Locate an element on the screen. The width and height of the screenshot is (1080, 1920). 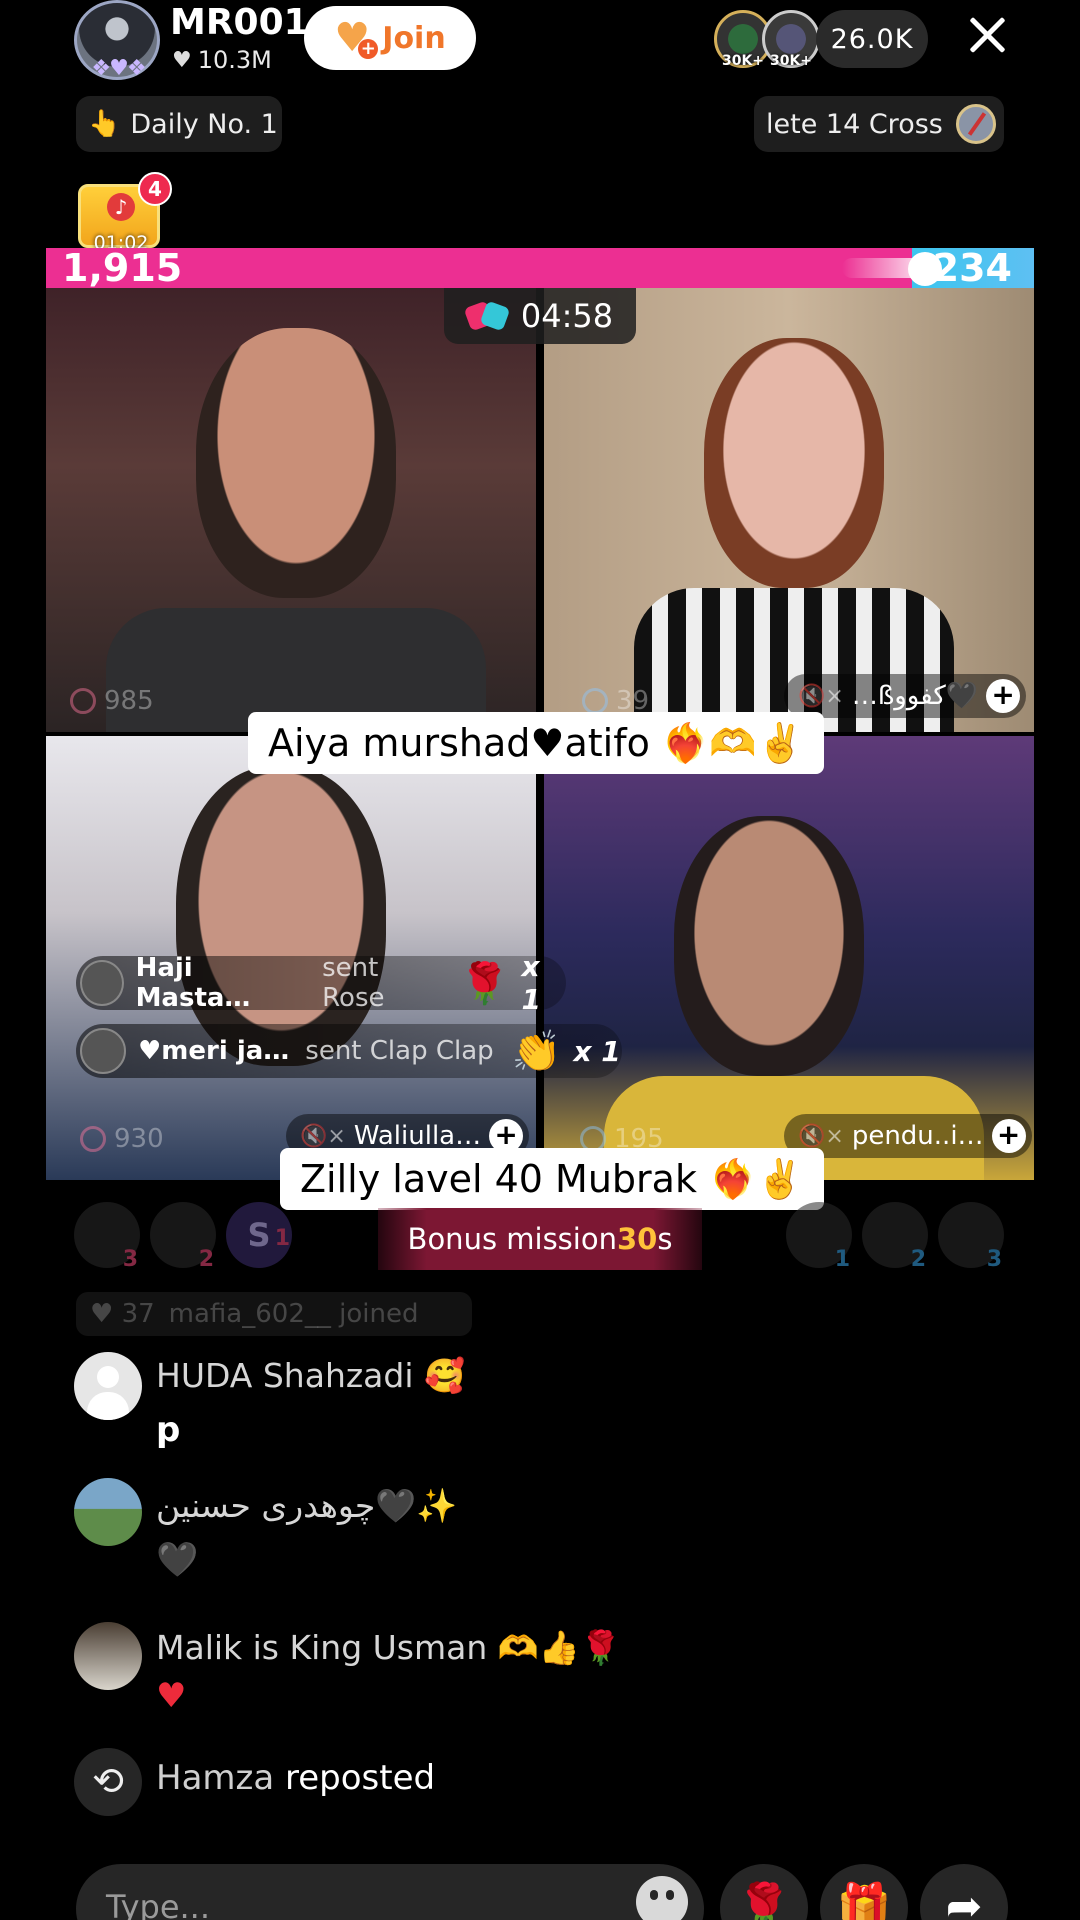
heart-icon: ♥ is located at coordinates (182, 60).